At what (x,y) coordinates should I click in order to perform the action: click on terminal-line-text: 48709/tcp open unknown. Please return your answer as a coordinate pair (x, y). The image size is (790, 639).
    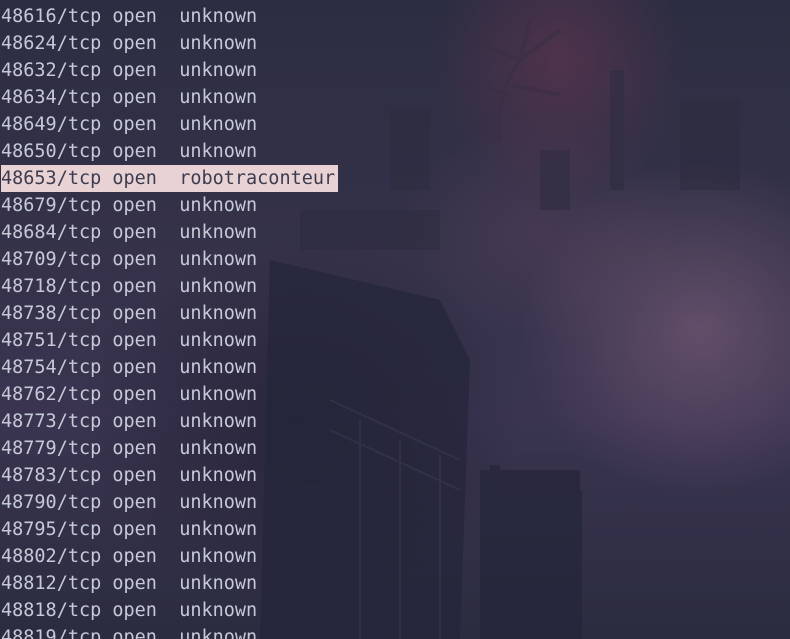
    Looking at the image, I should click on (129, 259).